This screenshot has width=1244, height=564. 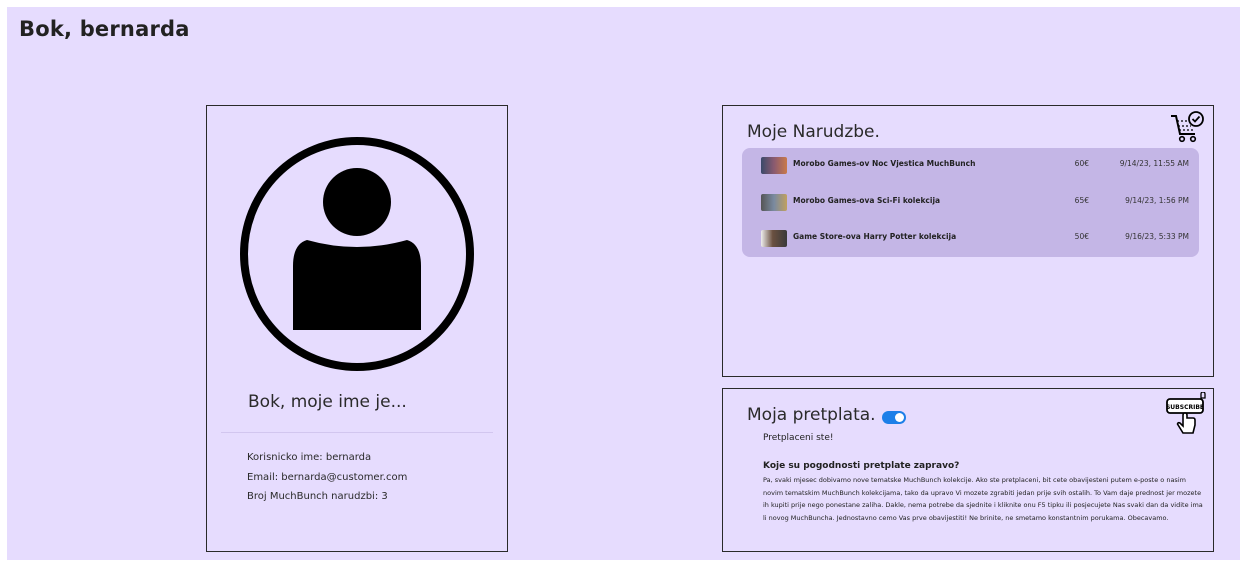 I want to click on email-text: Email: bernarda@customer.com, so click(x=327, y=477).